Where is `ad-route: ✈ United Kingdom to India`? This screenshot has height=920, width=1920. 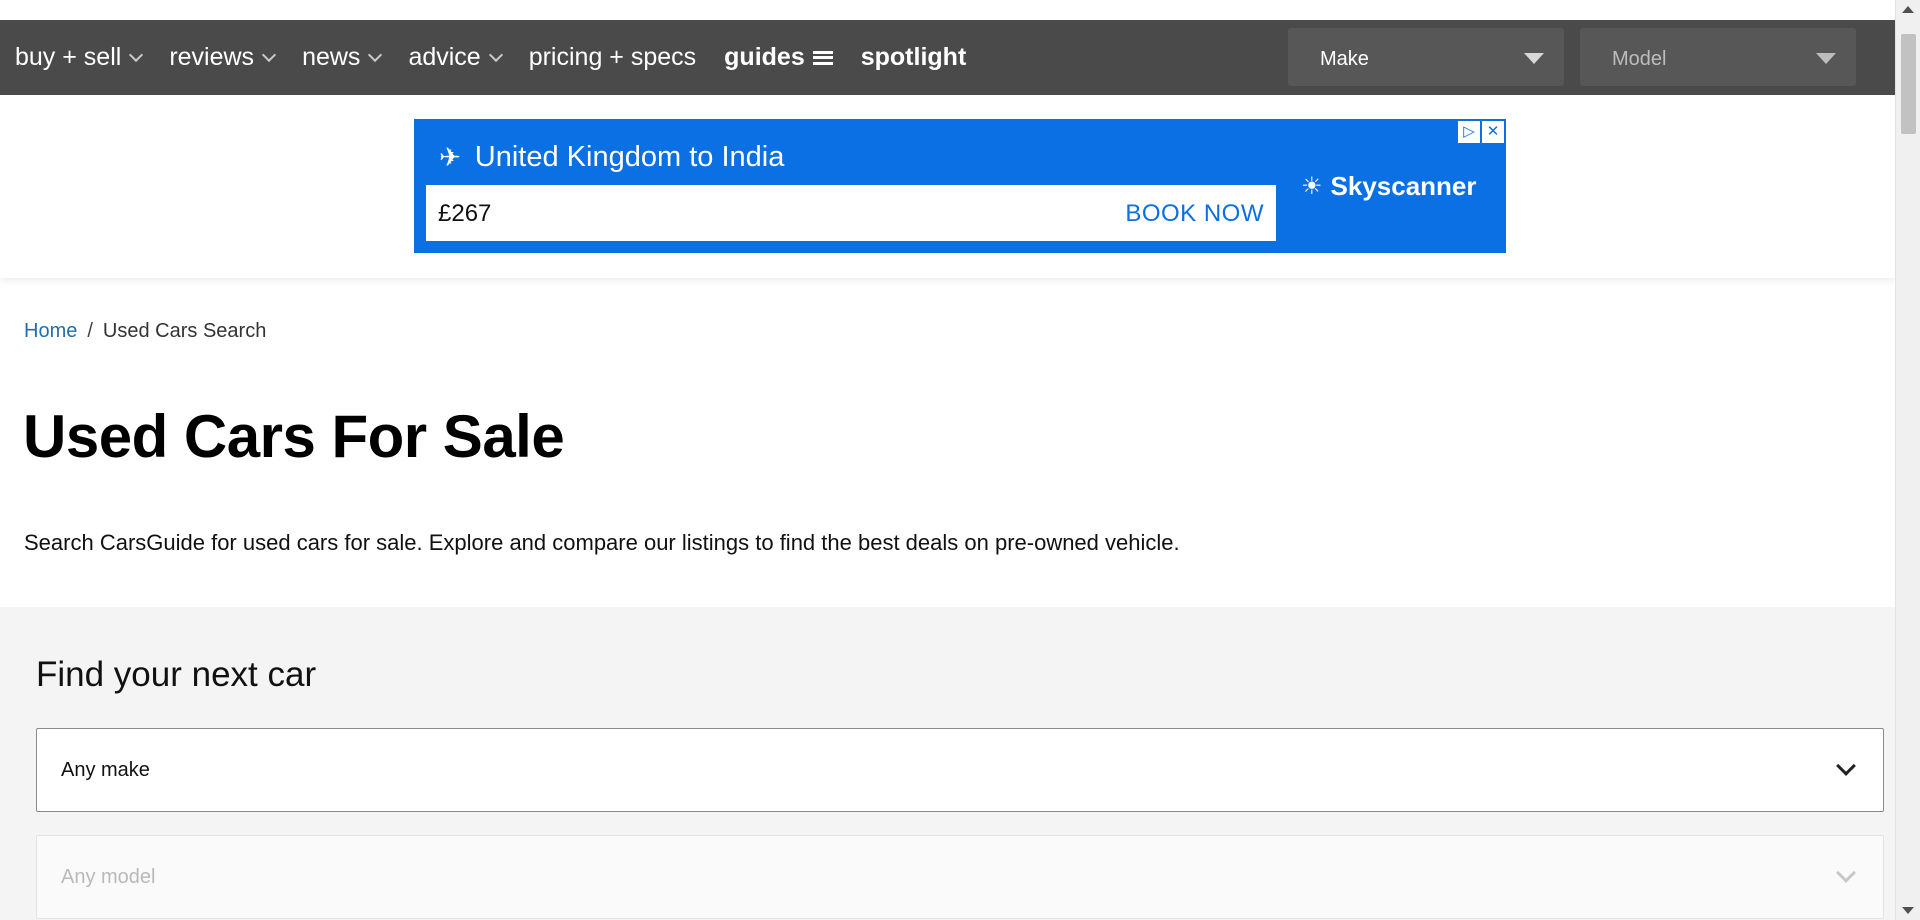 ad-route: ✈ United Kingdom to India is located at coordinates (611, 157).